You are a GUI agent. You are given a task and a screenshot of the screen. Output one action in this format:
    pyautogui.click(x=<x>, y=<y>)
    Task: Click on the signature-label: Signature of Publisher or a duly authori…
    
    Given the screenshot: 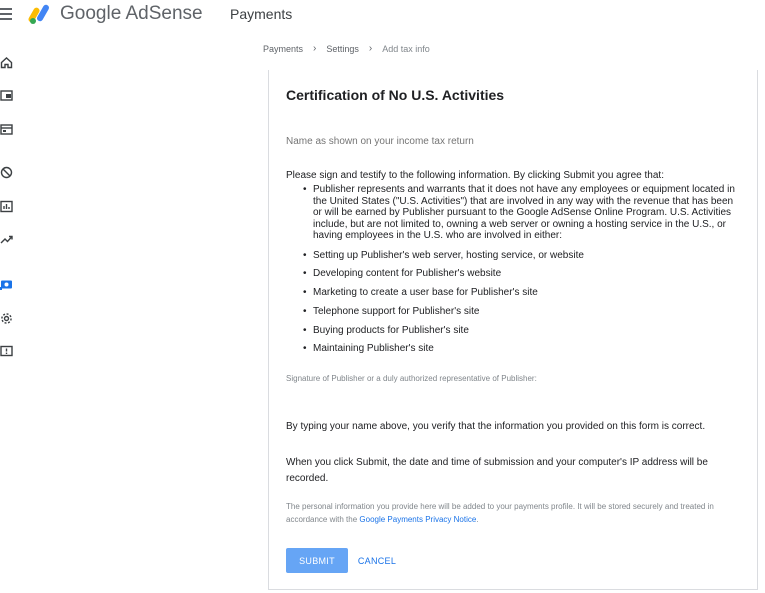 What is the action you would take?
    pyautogui.click(x=411, y=378)
    